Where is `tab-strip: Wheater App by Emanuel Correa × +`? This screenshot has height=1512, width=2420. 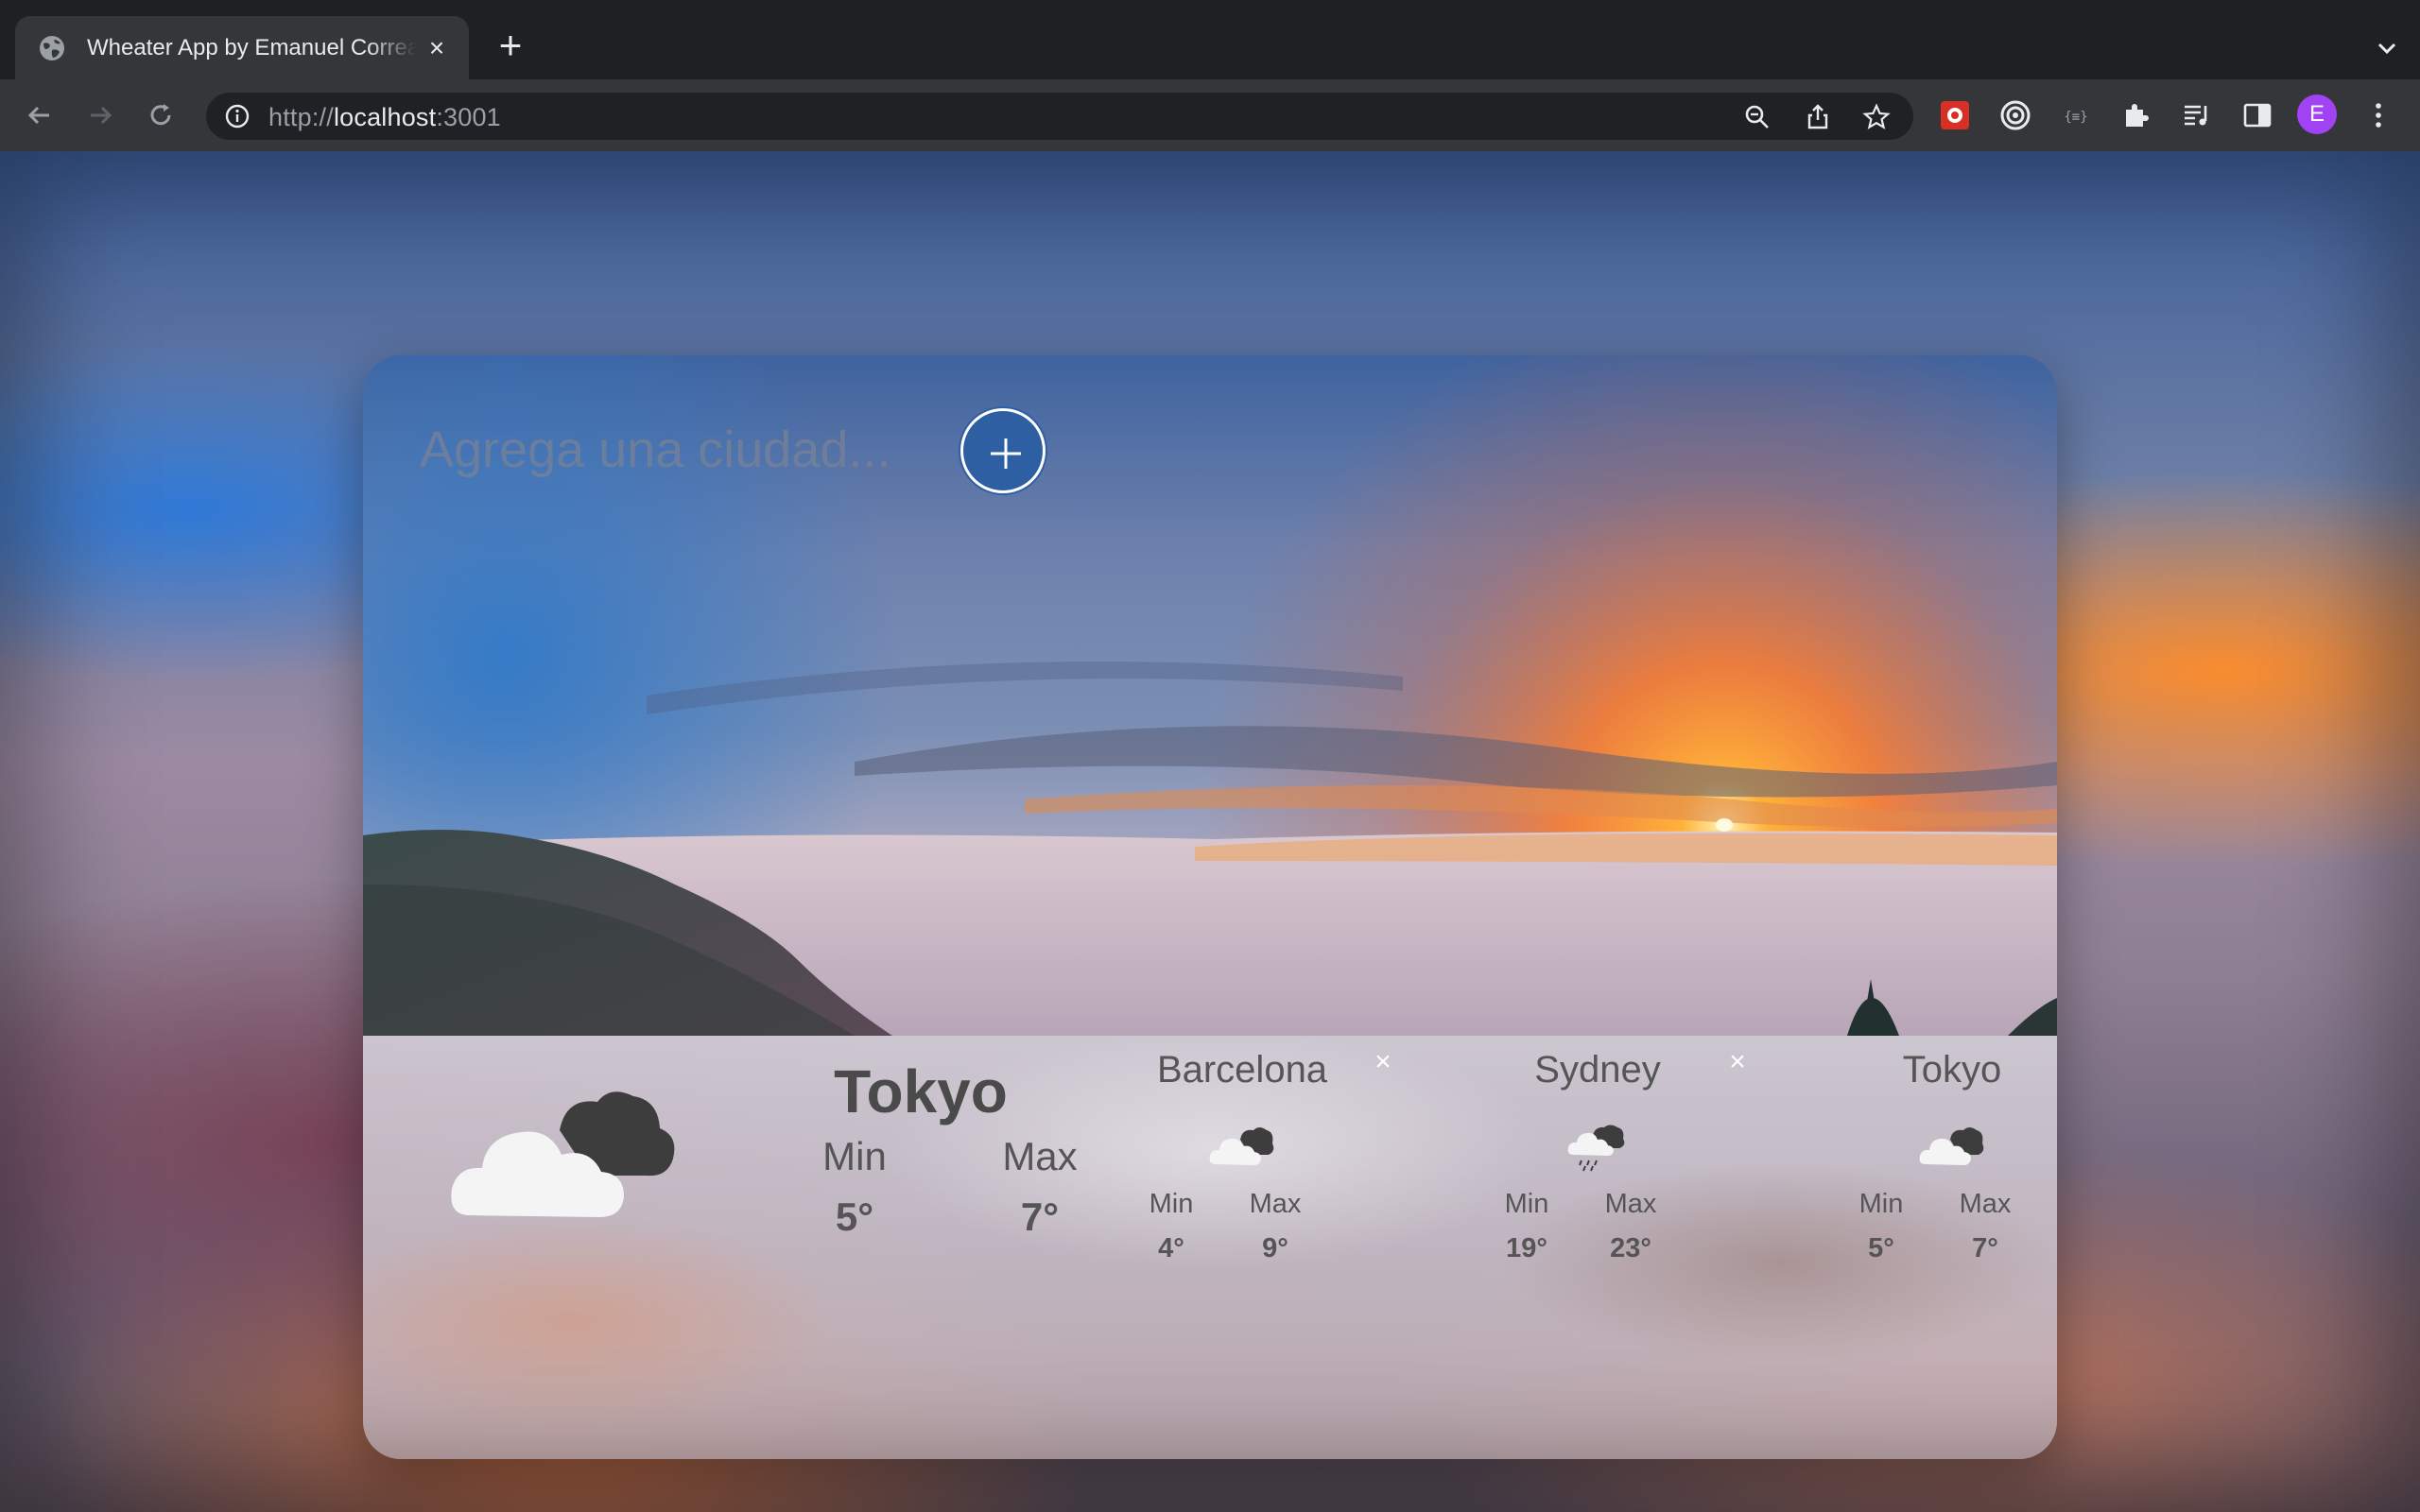 tab-strip: Wheater App by Emanuel Correa × + is located at coordinates (1210, 39).